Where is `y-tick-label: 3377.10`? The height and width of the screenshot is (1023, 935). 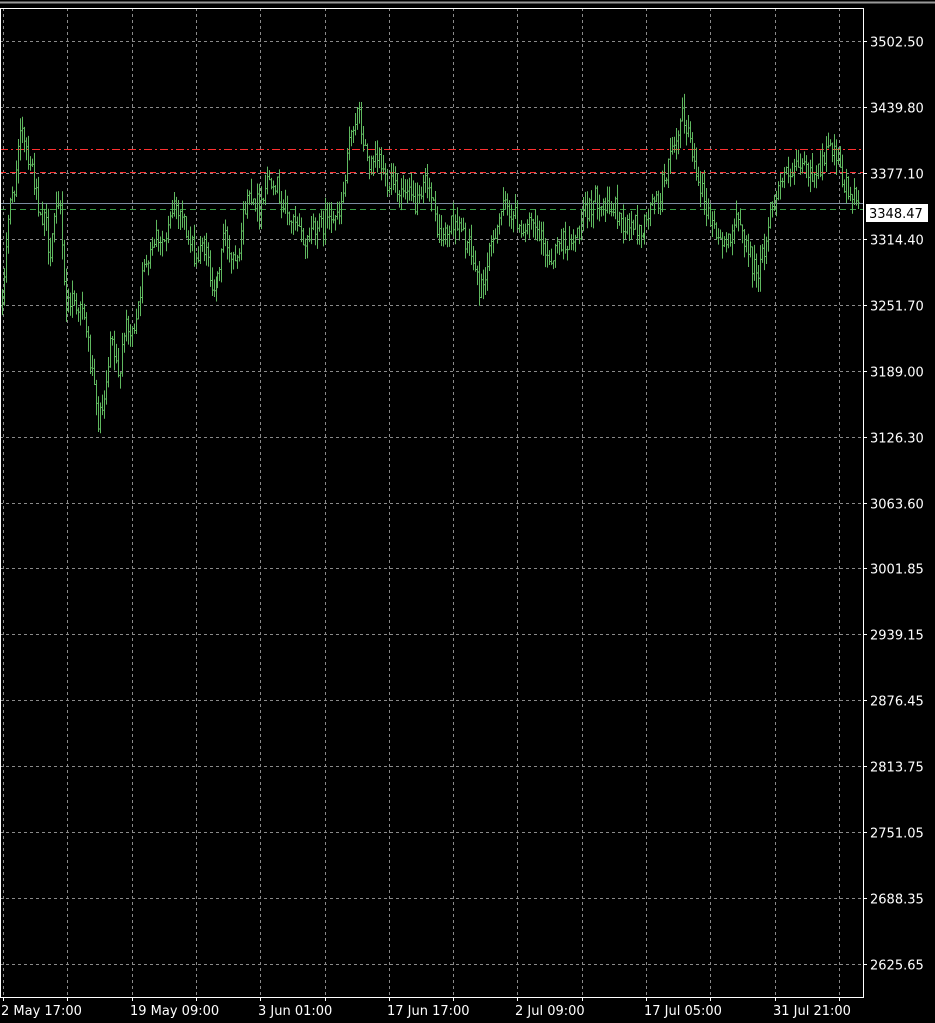 y-tick-label: 3377.10 is located at coordinates (897, 175).